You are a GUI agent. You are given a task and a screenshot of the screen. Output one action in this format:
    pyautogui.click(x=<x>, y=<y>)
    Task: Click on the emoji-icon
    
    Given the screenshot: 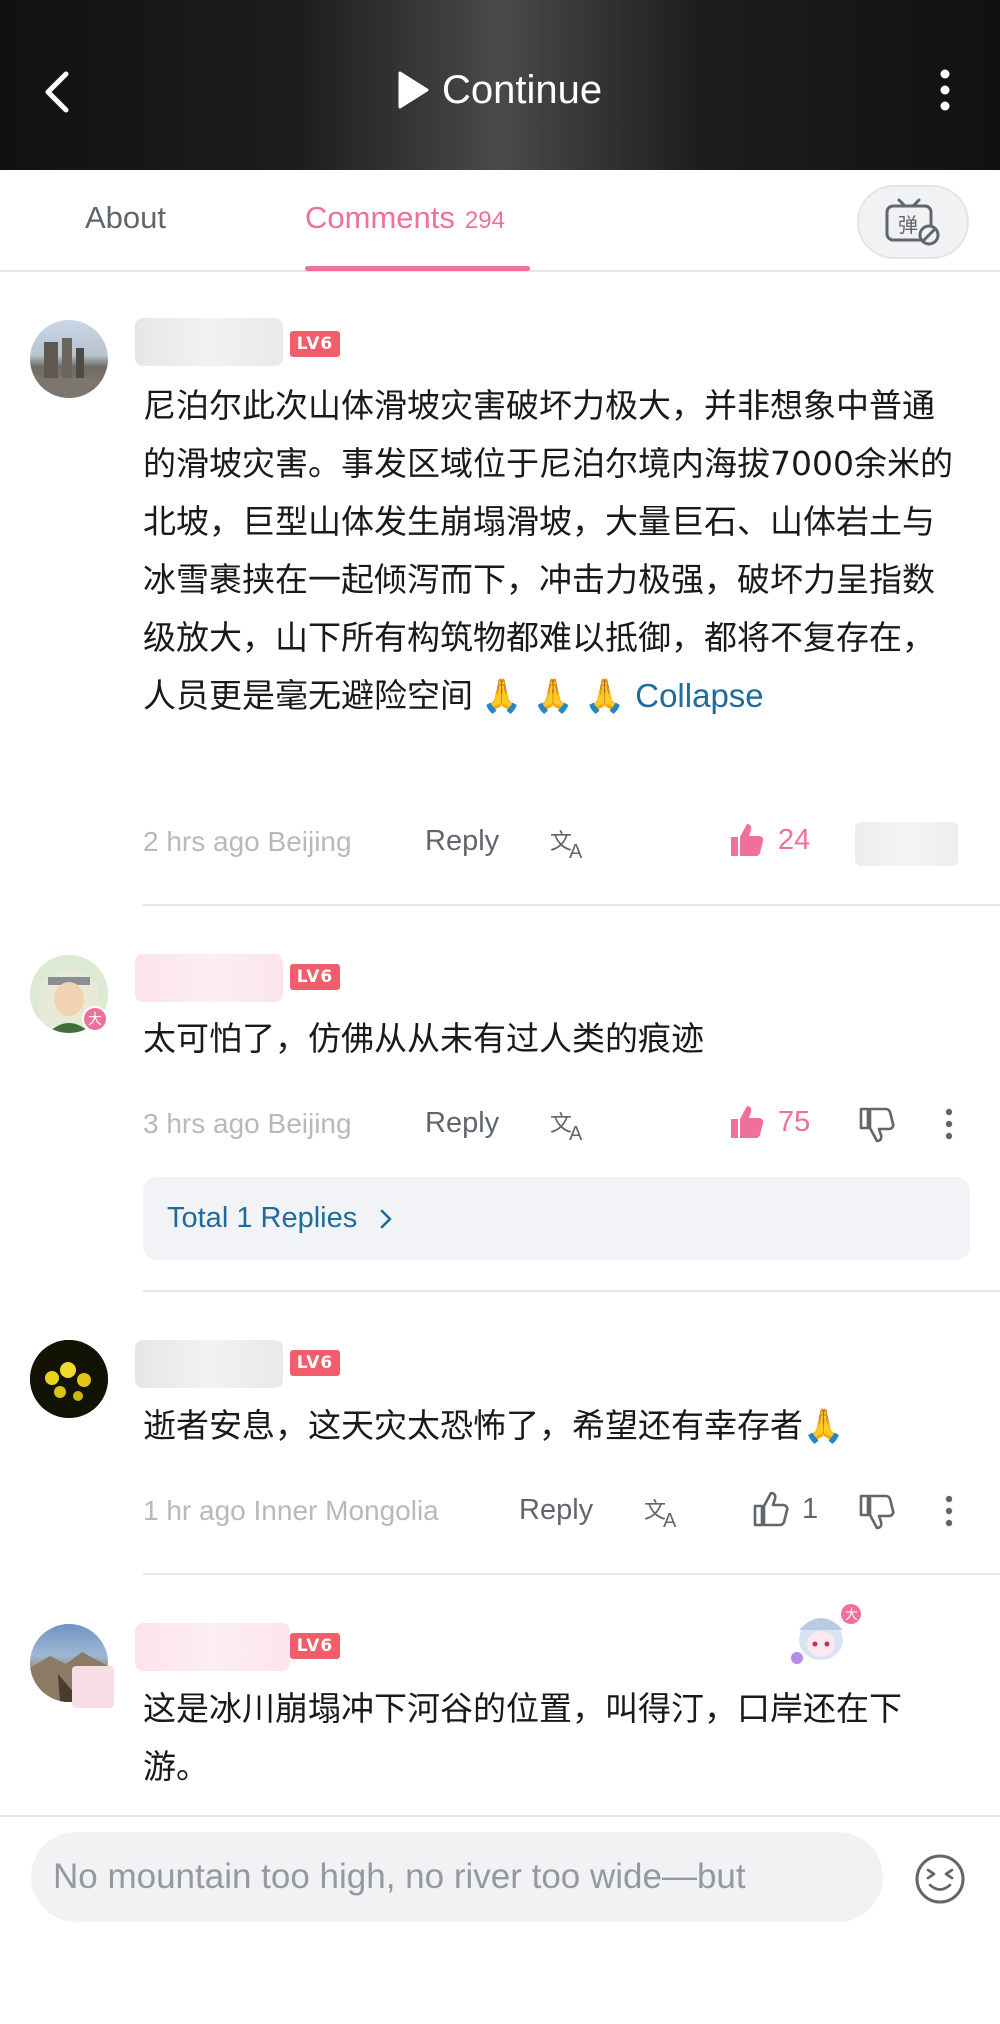 What is the action you would take?
    pyautogui.click(x=940, y=1879)
    